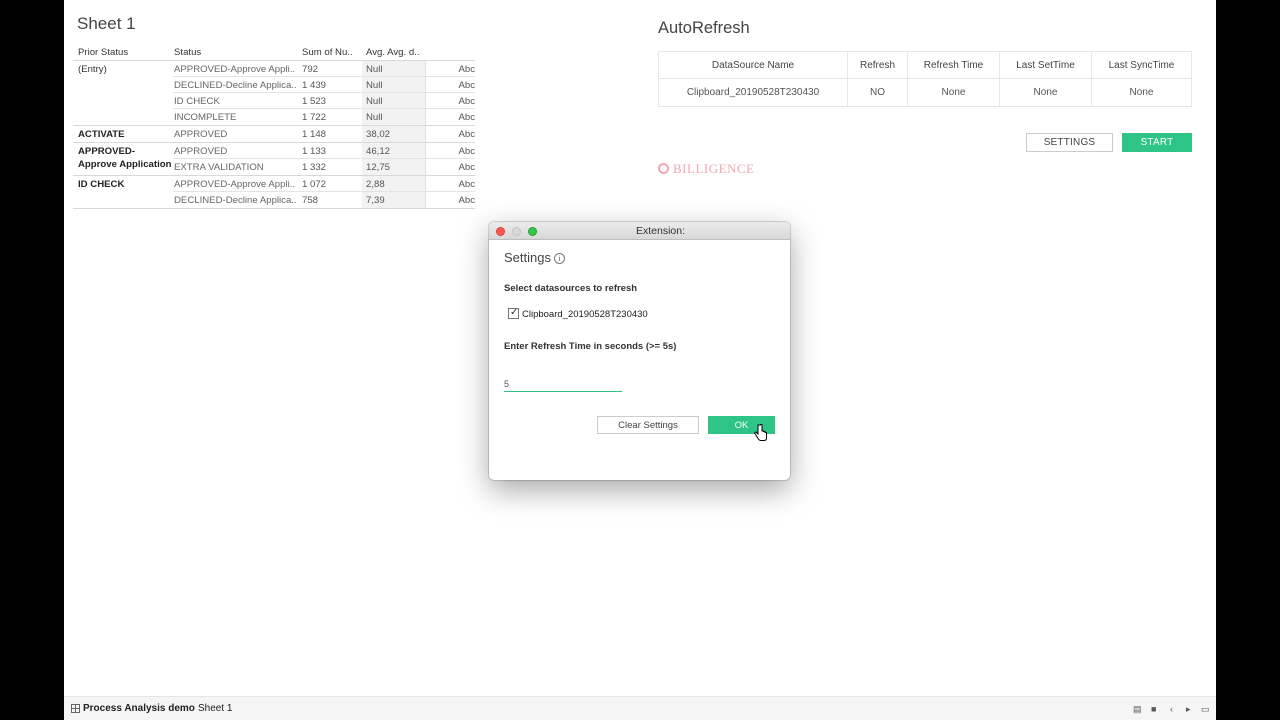 The width and height of the screenshot is (1280, 720). Describe the element at coordinates (375, 184) in the screenshot. I see `avg-cell: 2,88` at that location.